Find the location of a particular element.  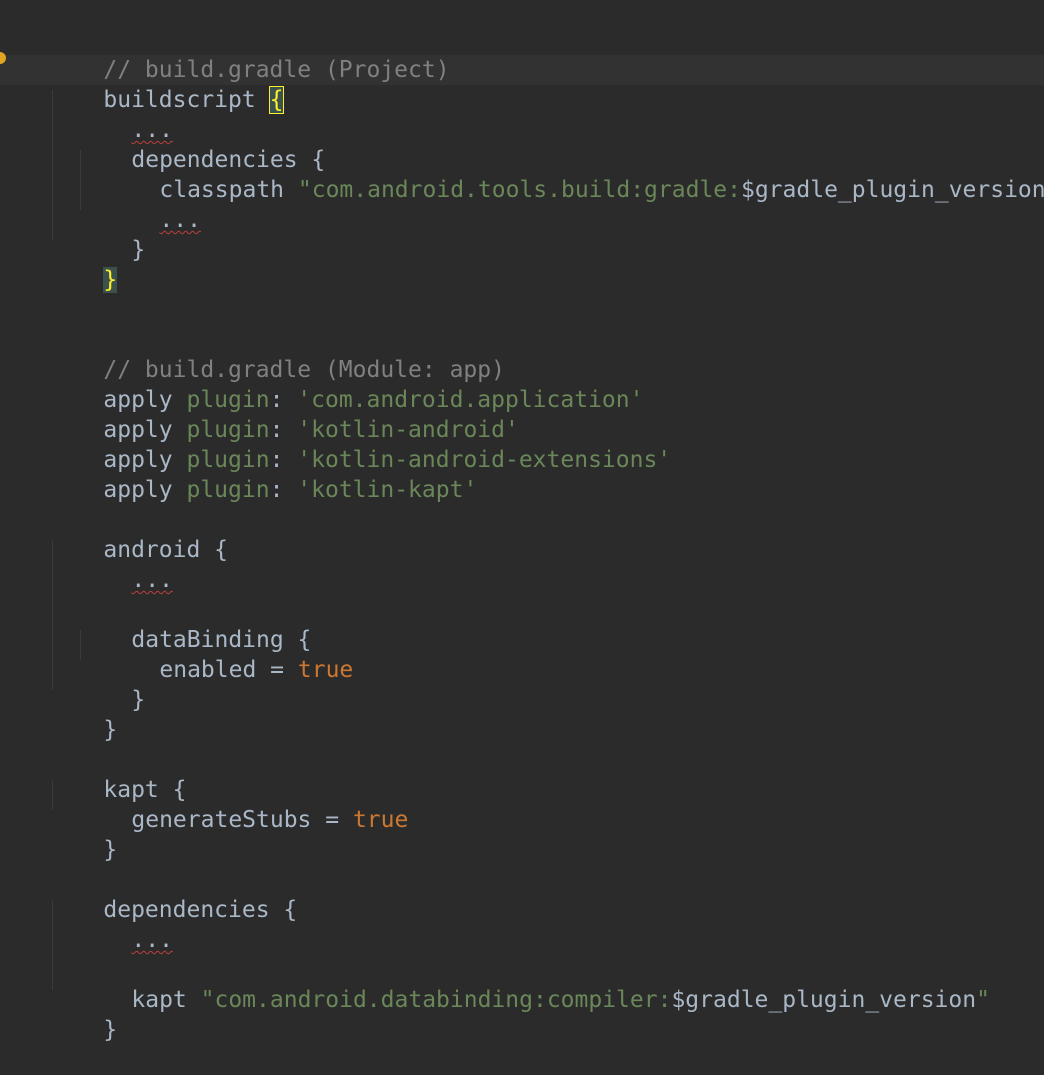

code-line-android: android { is located at coordinates (138, 534).